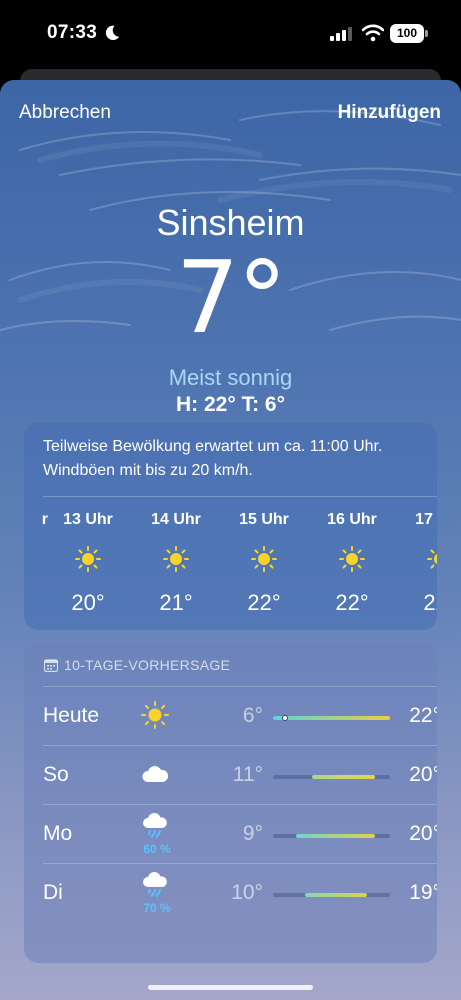 The width and height of the screenshot is (461, 1000). I want to click on day-row: Di 70 % 10° 19°, so click(240, 892).